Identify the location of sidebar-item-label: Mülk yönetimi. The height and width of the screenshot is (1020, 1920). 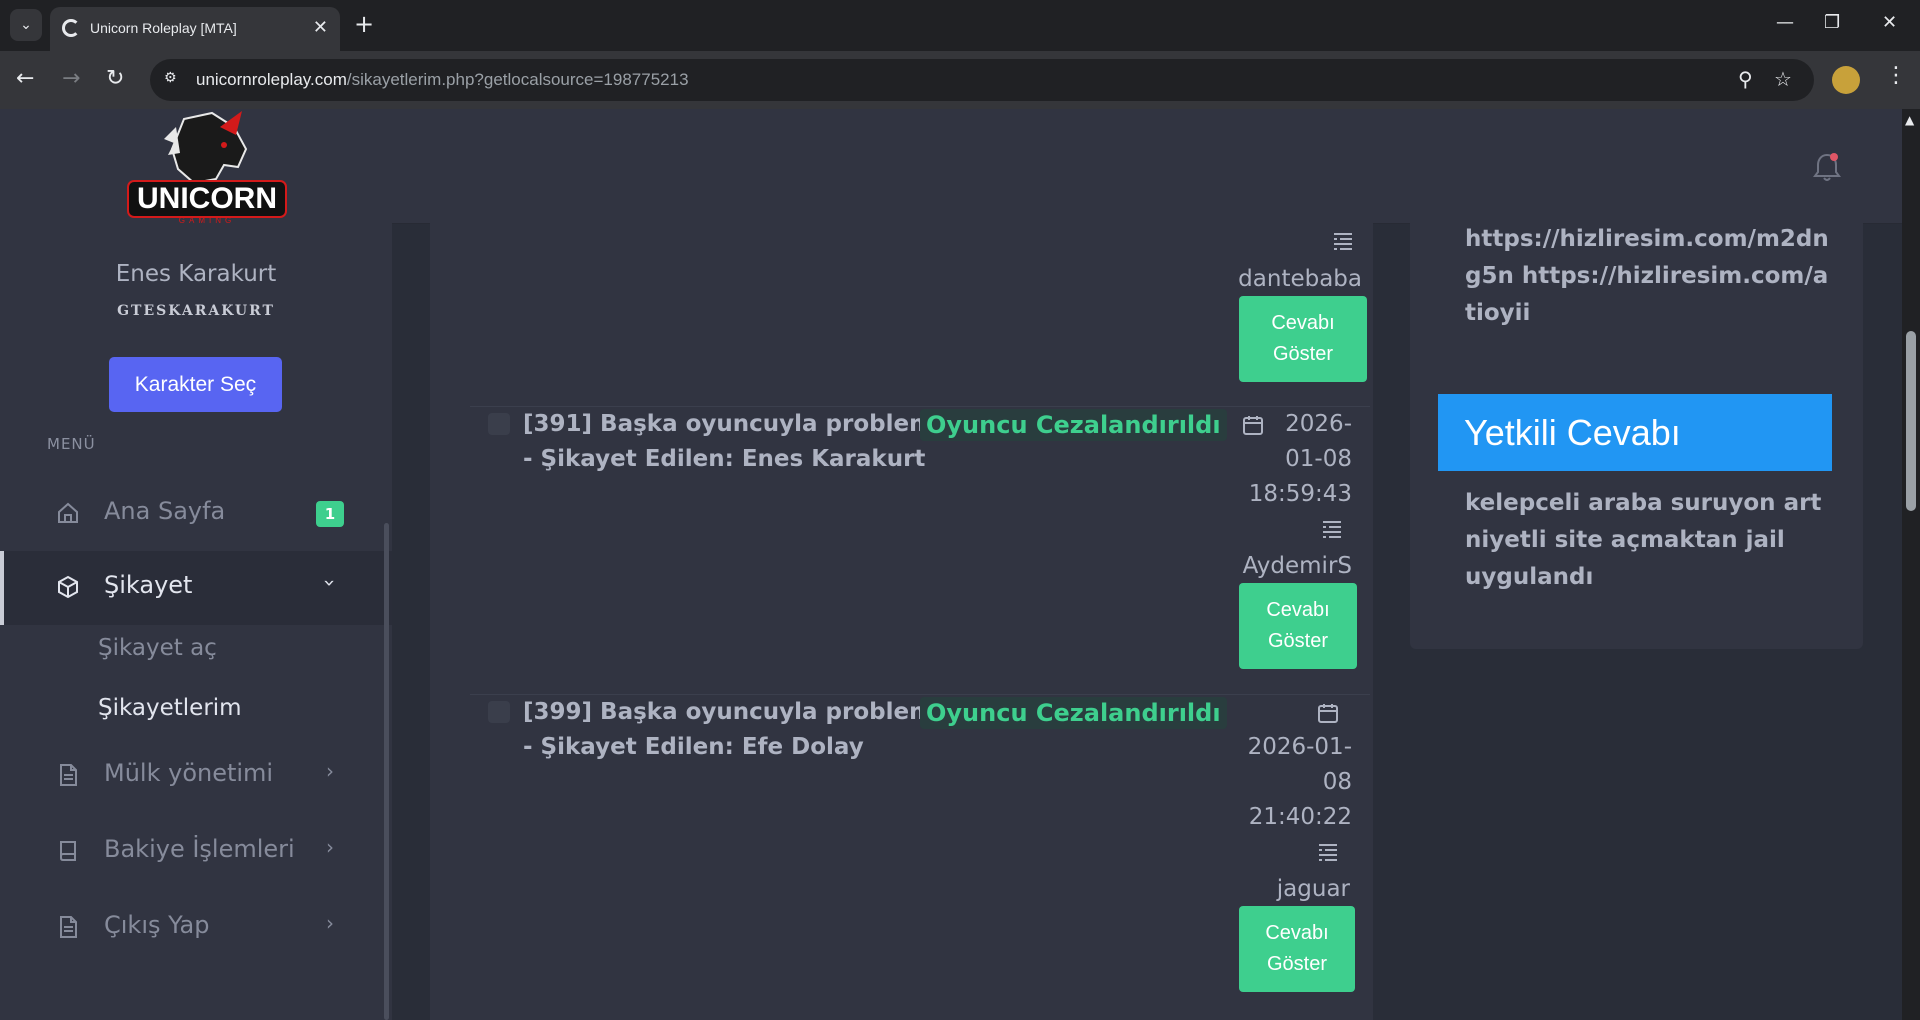
(189, 773).